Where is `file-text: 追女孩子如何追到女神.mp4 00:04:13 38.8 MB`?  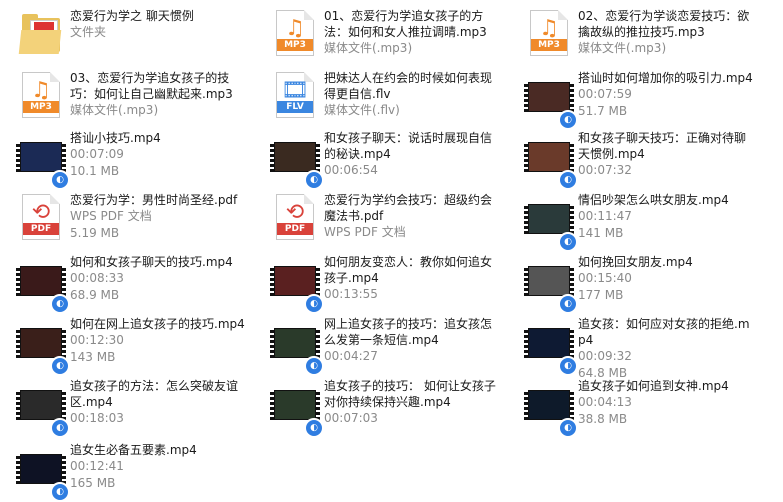 file-text: 追女孩子如何追到女神.mp4 00:04:13 38.8 MB is located at coordinates (667, 402).